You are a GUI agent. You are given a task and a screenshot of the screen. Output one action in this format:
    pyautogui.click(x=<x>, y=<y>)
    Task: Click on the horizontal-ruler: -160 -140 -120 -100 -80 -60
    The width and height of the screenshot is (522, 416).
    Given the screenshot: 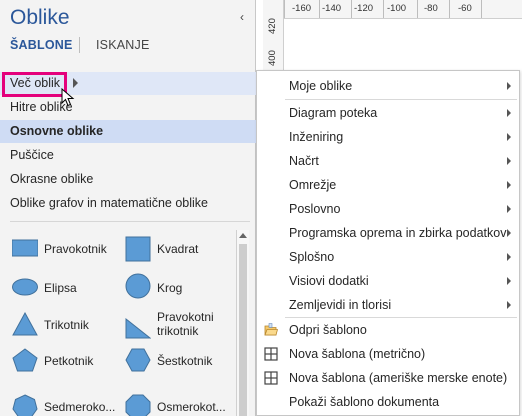 What is the action you would take?
    pyautogui.click(x=403, y=9)
    